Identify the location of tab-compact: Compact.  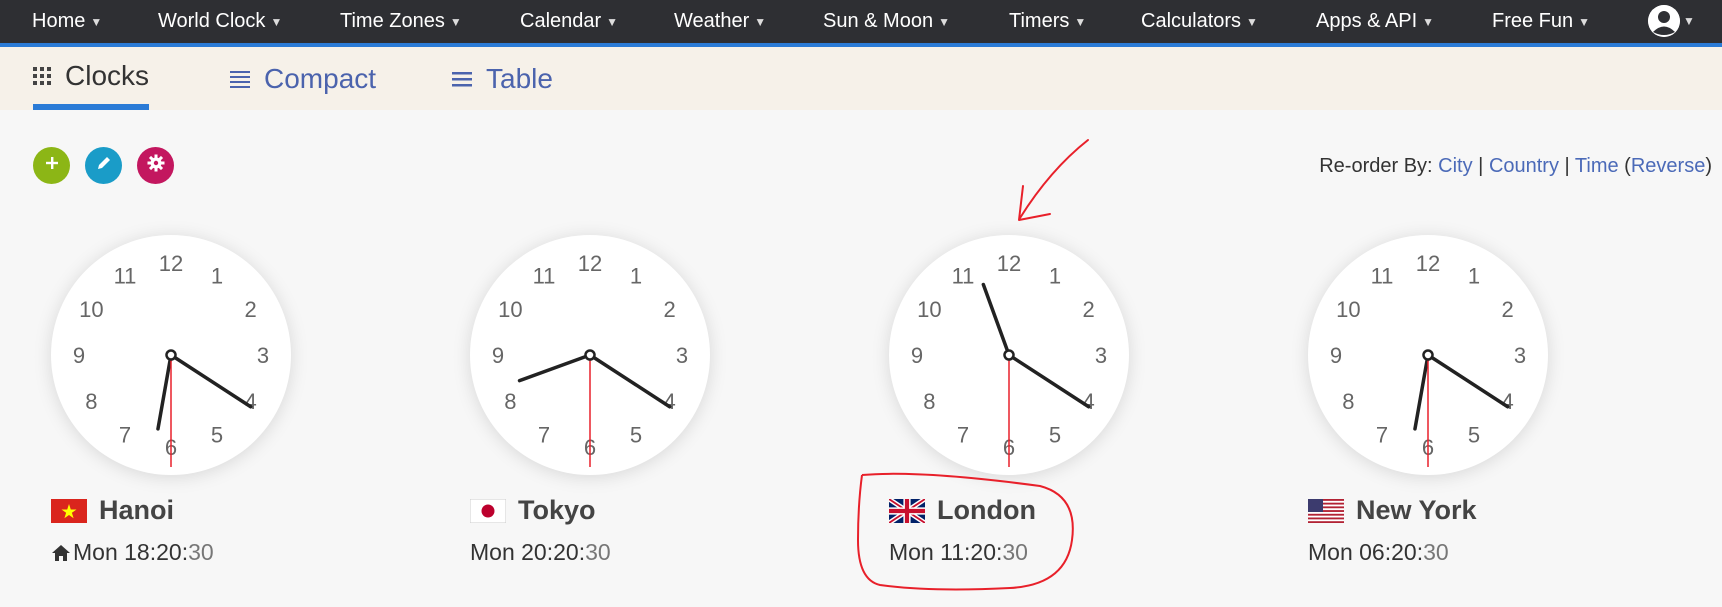
(303, 78).